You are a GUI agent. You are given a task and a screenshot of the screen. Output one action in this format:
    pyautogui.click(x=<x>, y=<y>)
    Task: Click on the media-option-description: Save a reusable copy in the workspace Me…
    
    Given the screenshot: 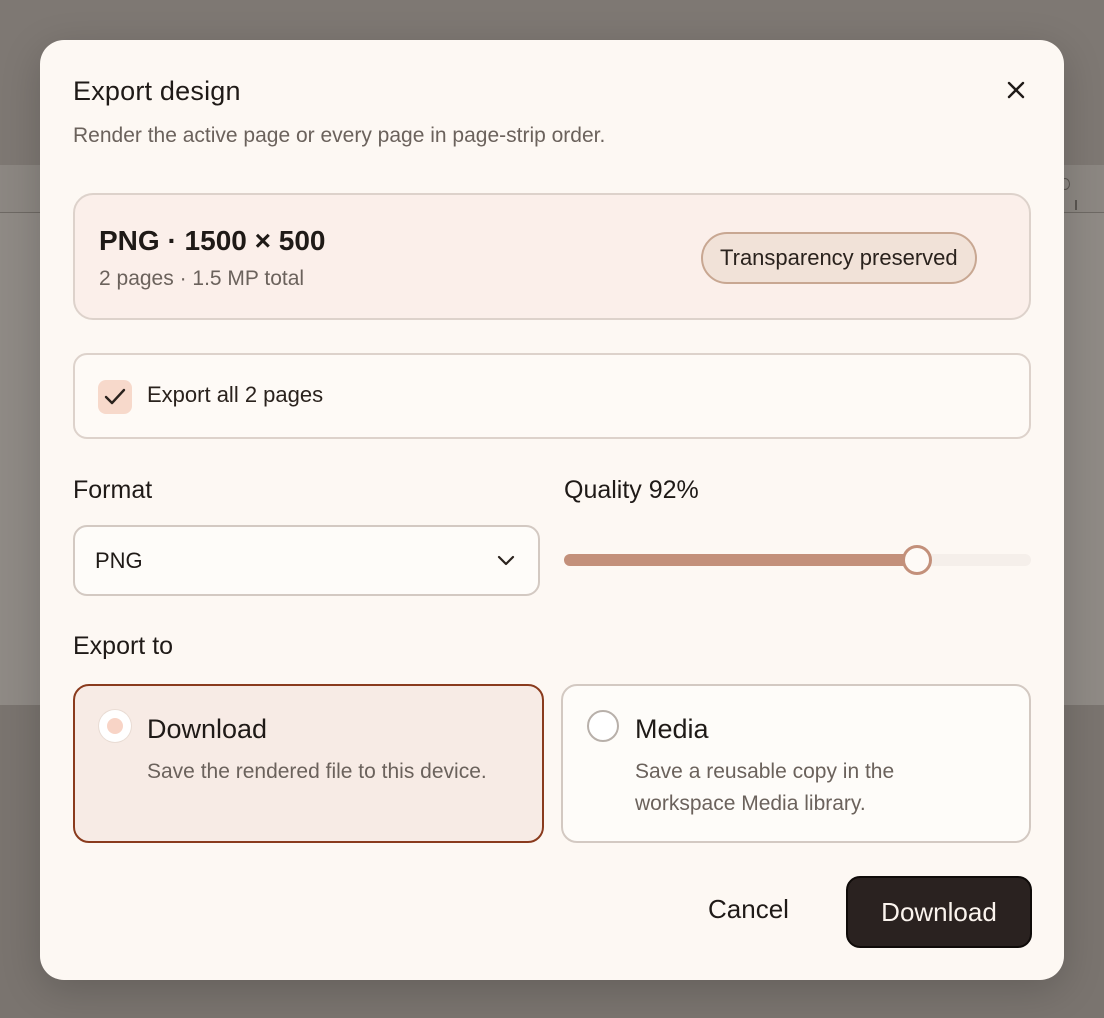 What is the action you would take?
    pyautogui.click(x=765, y=787)
    